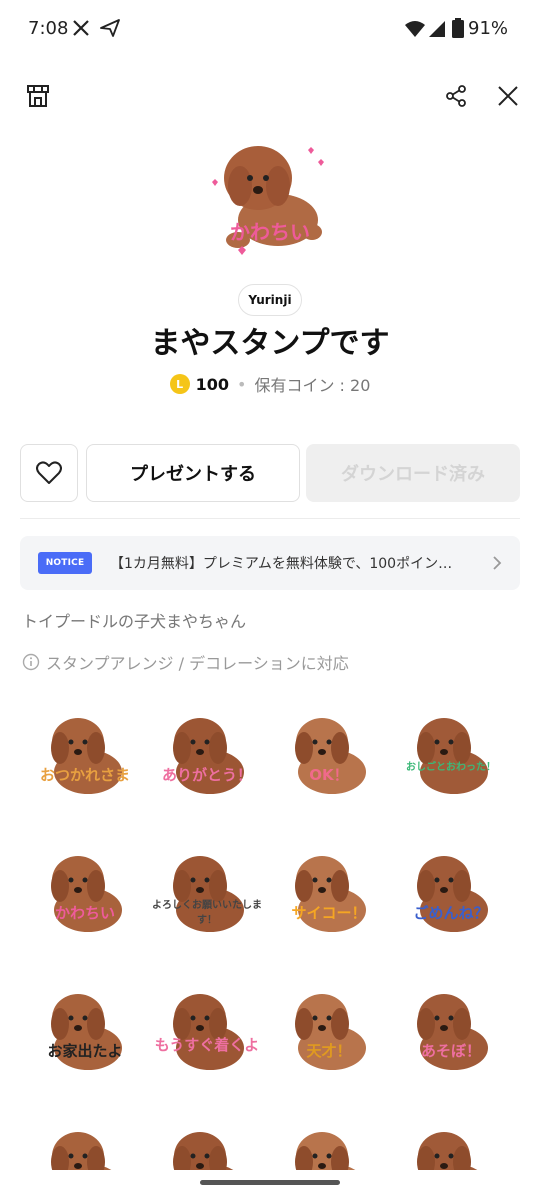  I want to click on status-bar: 7:08 91%, so click(270, 30).